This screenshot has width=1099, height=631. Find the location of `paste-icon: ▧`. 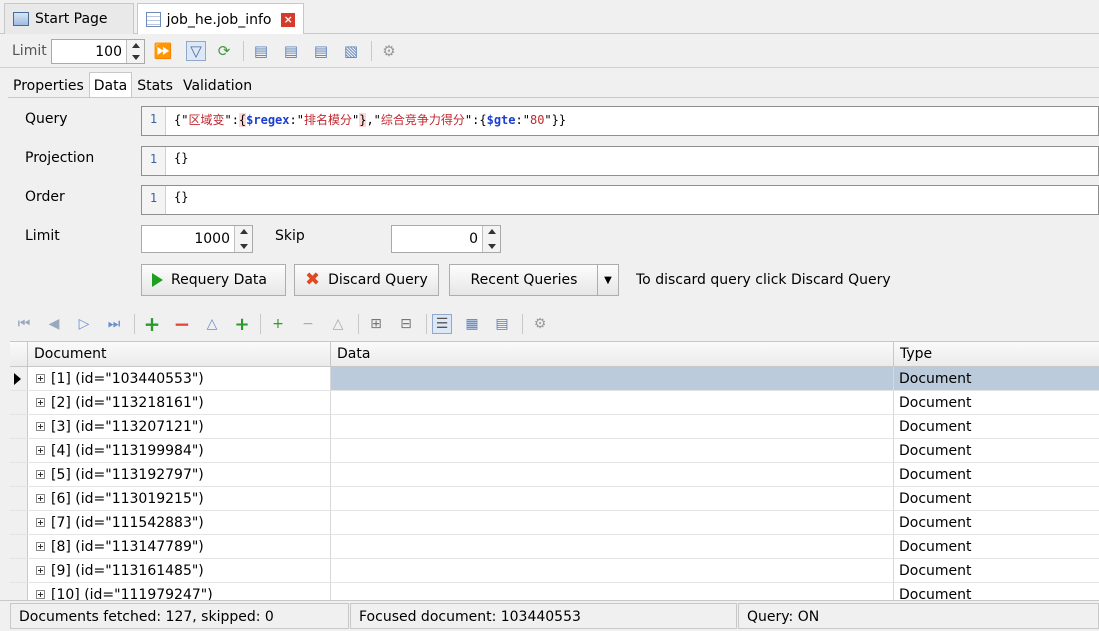

paste-icon: ▧ is located at coordinates (351, 51).